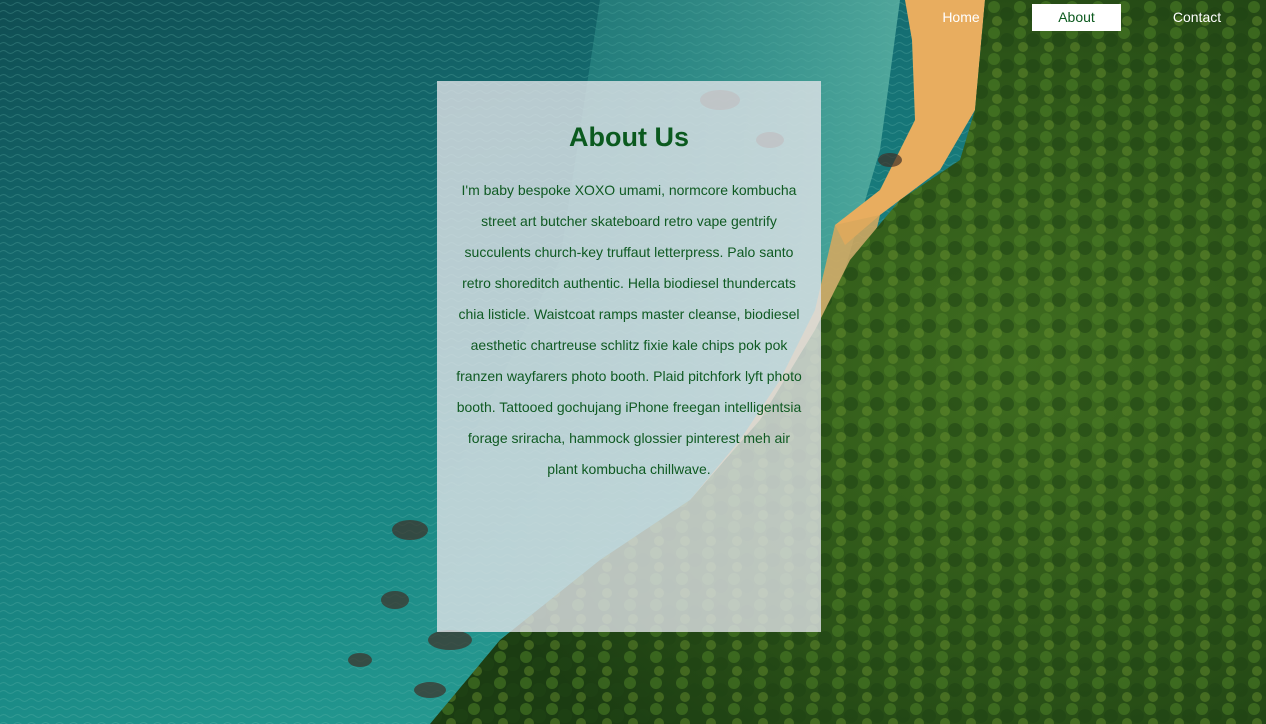 The width and height of the screenshot is (1266, 724). What do you see at coordinates (961, 17) in the screenshot?
I see `nav-link-home: Home` at bounding box center [961, 17].